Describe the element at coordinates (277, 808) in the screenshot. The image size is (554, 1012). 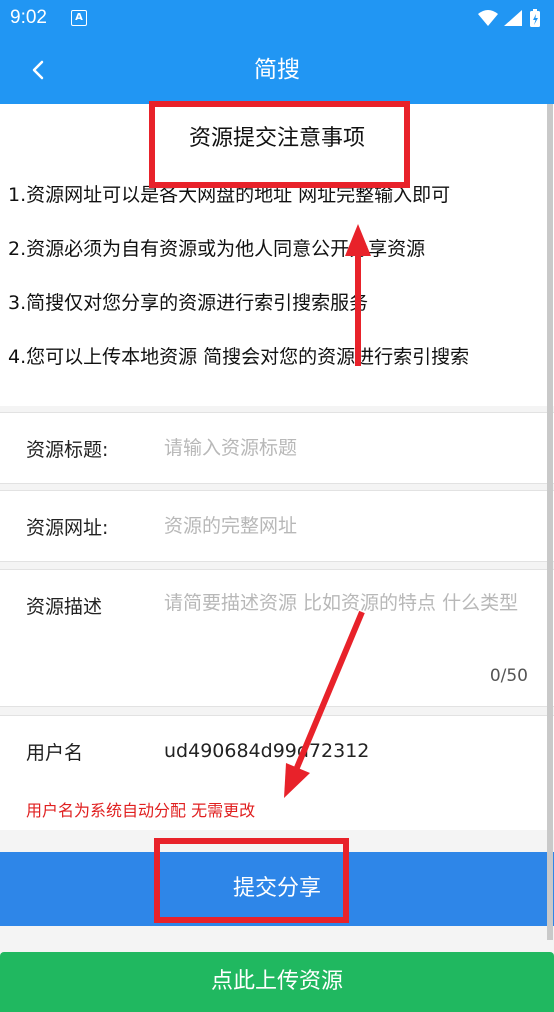
I see `username-note-row: 用户名为系统自动分配 无需更改` at that location.